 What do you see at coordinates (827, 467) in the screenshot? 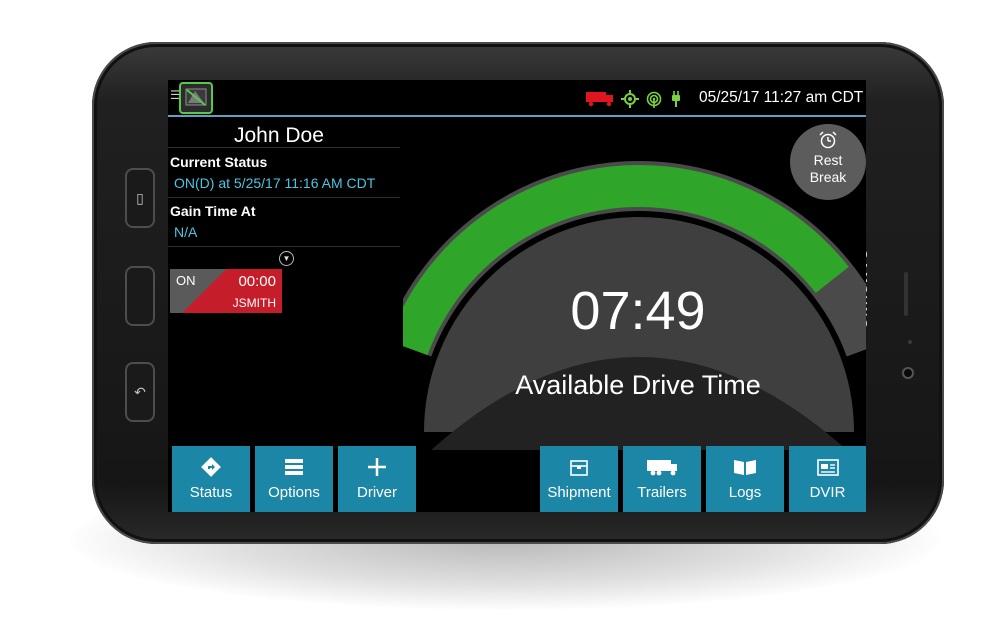
I see `report-icon` at bounding box center [827, 467].